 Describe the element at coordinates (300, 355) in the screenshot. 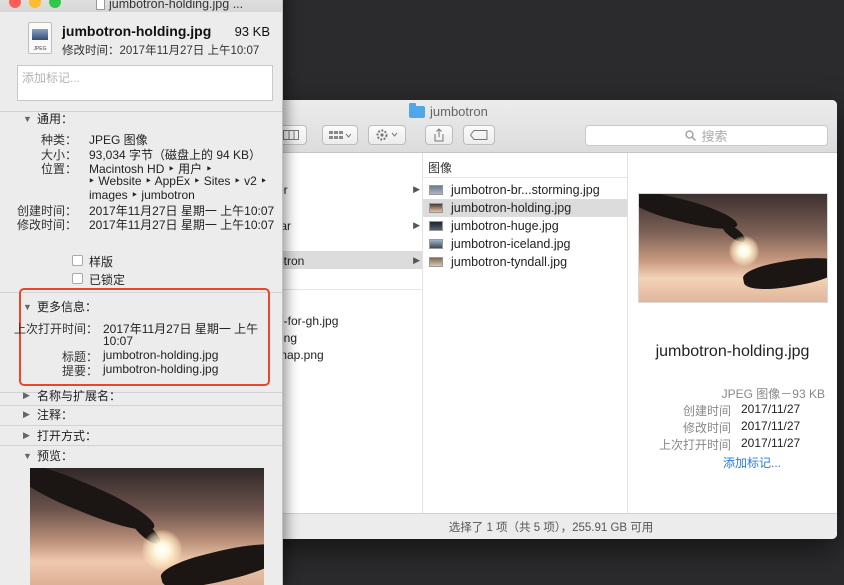

I see `file-item: map.png` at that location.